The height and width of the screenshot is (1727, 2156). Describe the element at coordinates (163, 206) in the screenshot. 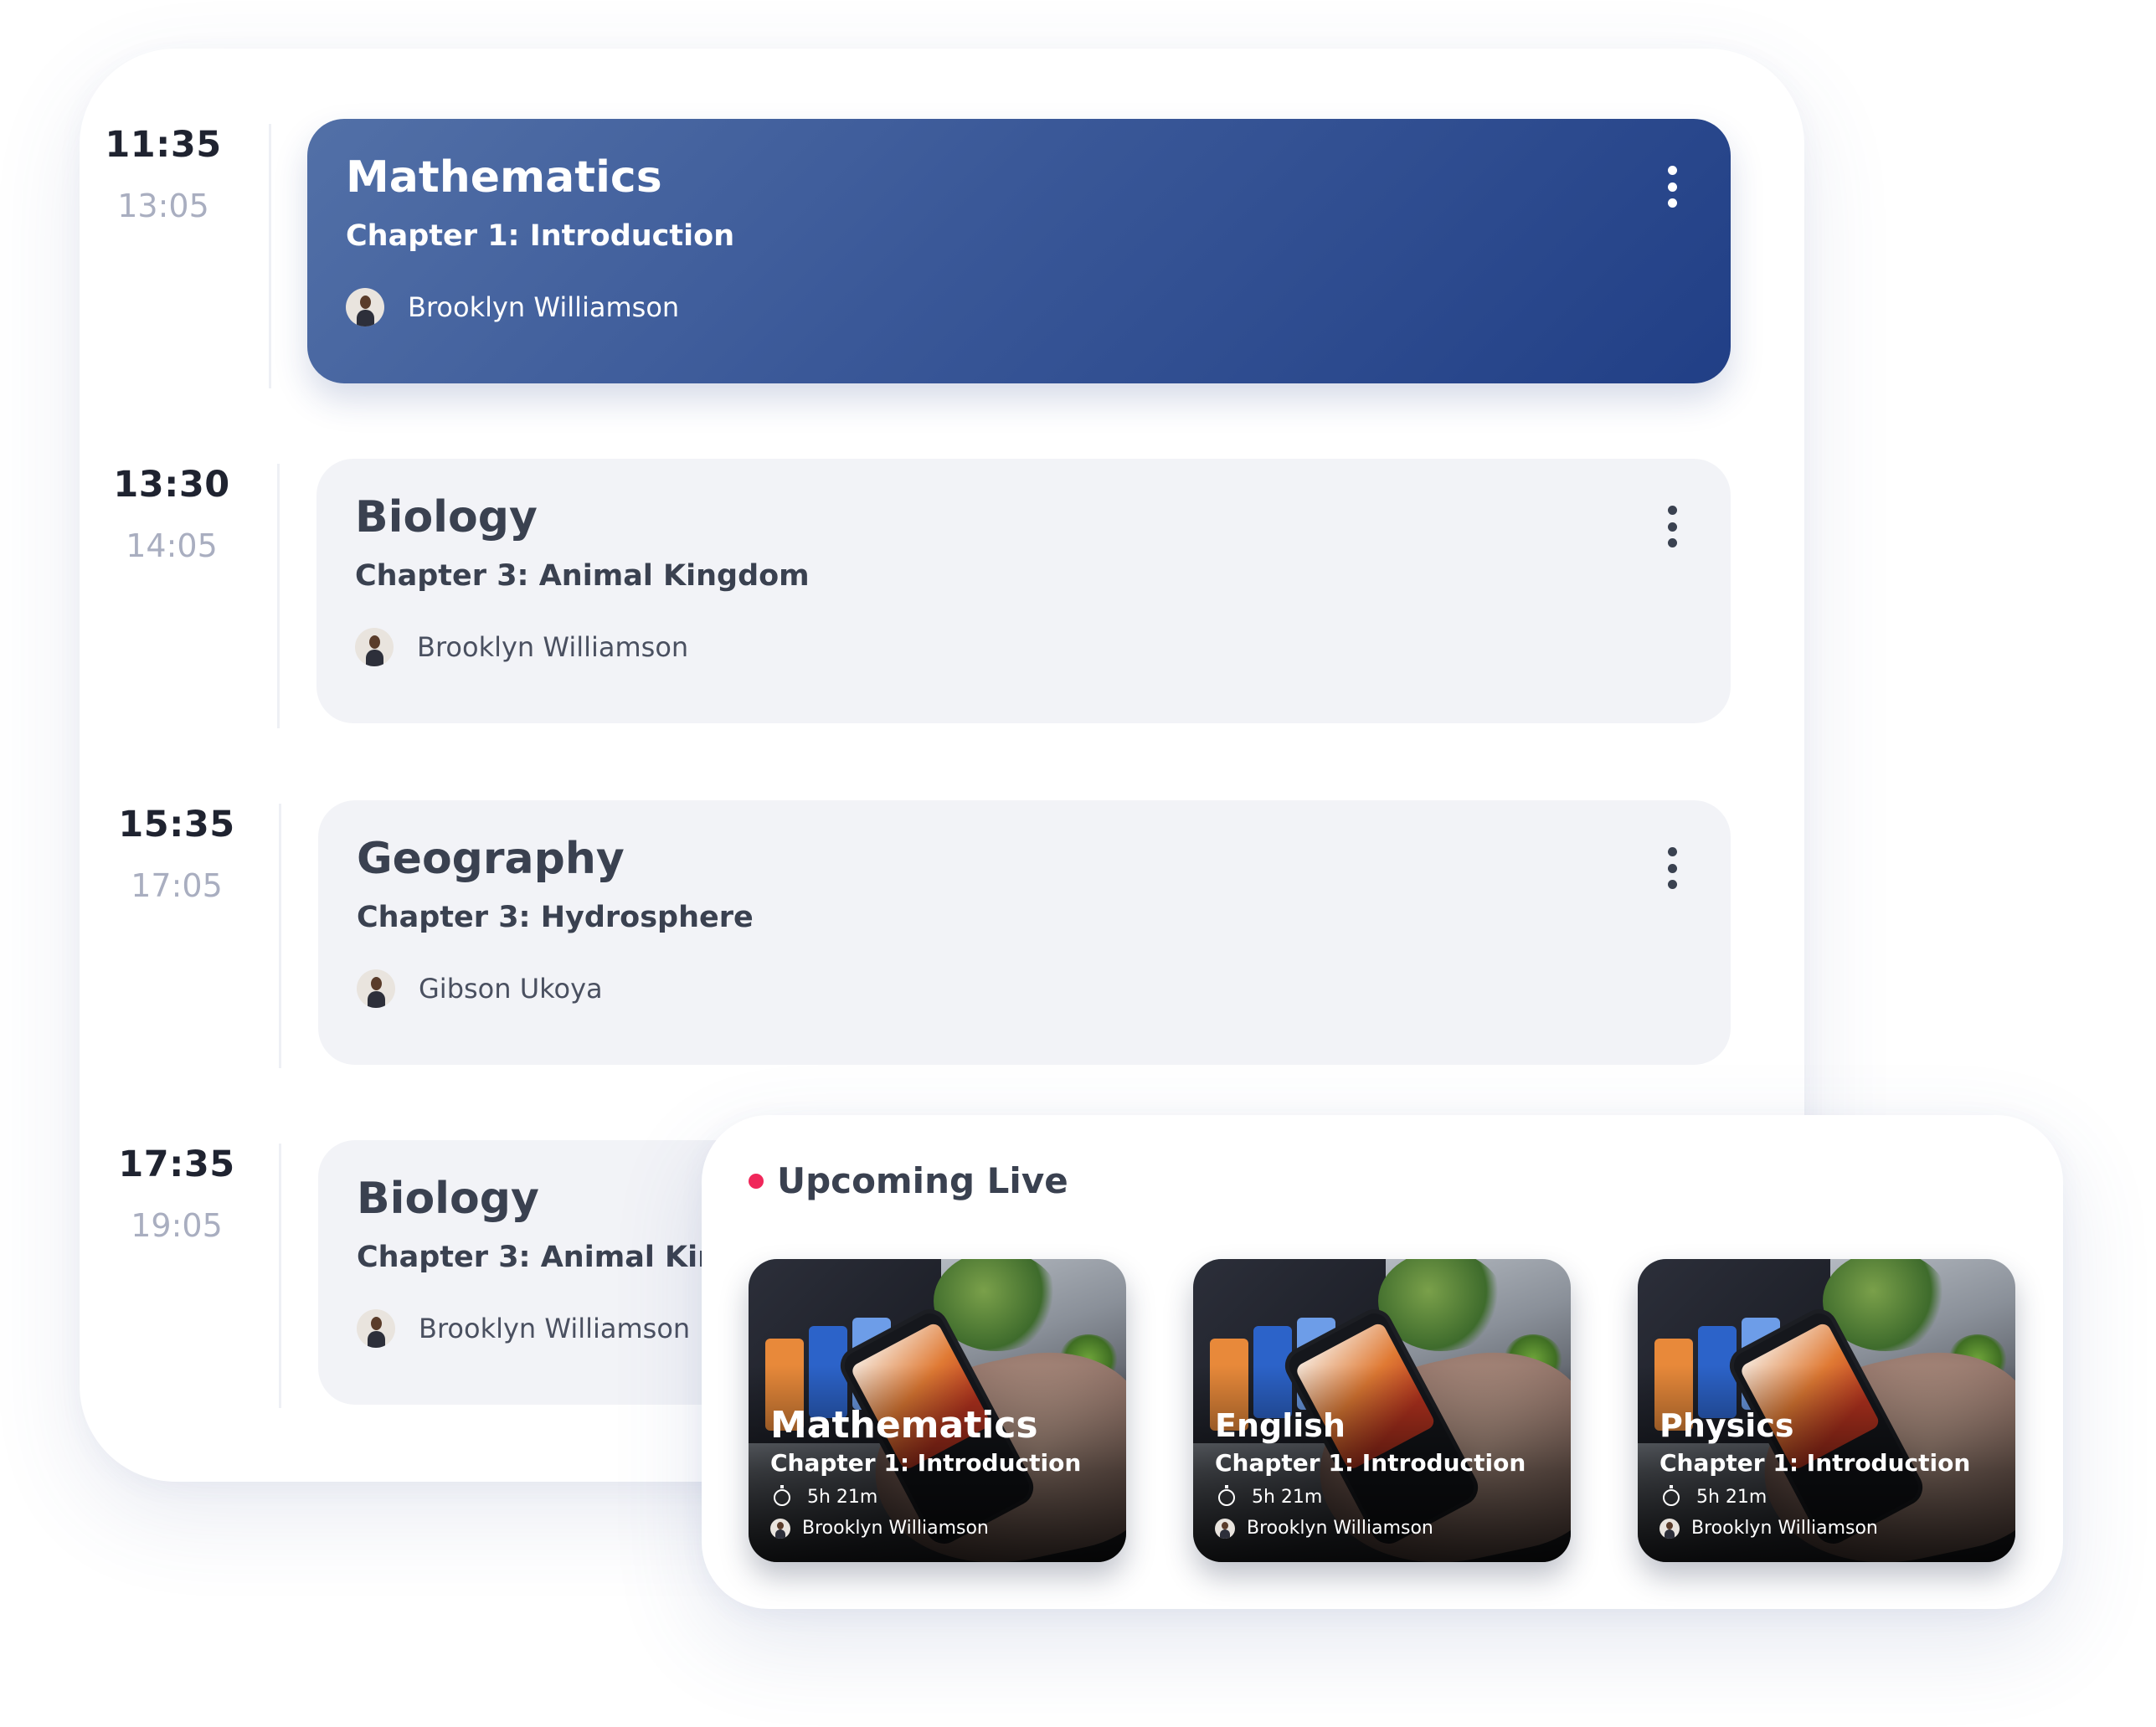

I see `end-time: 13:05` at that location.